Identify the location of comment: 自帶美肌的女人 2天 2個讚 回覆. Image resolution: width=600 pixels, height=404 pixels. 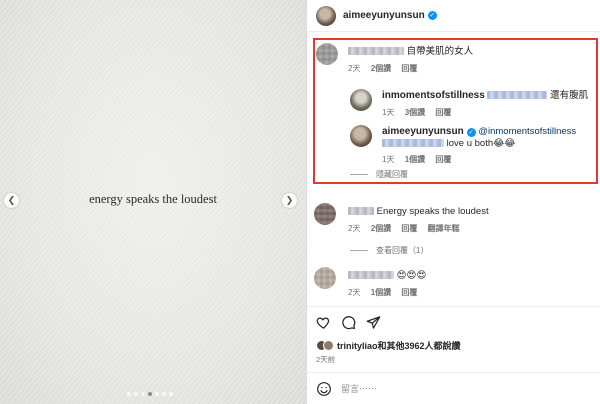
(394, 58).